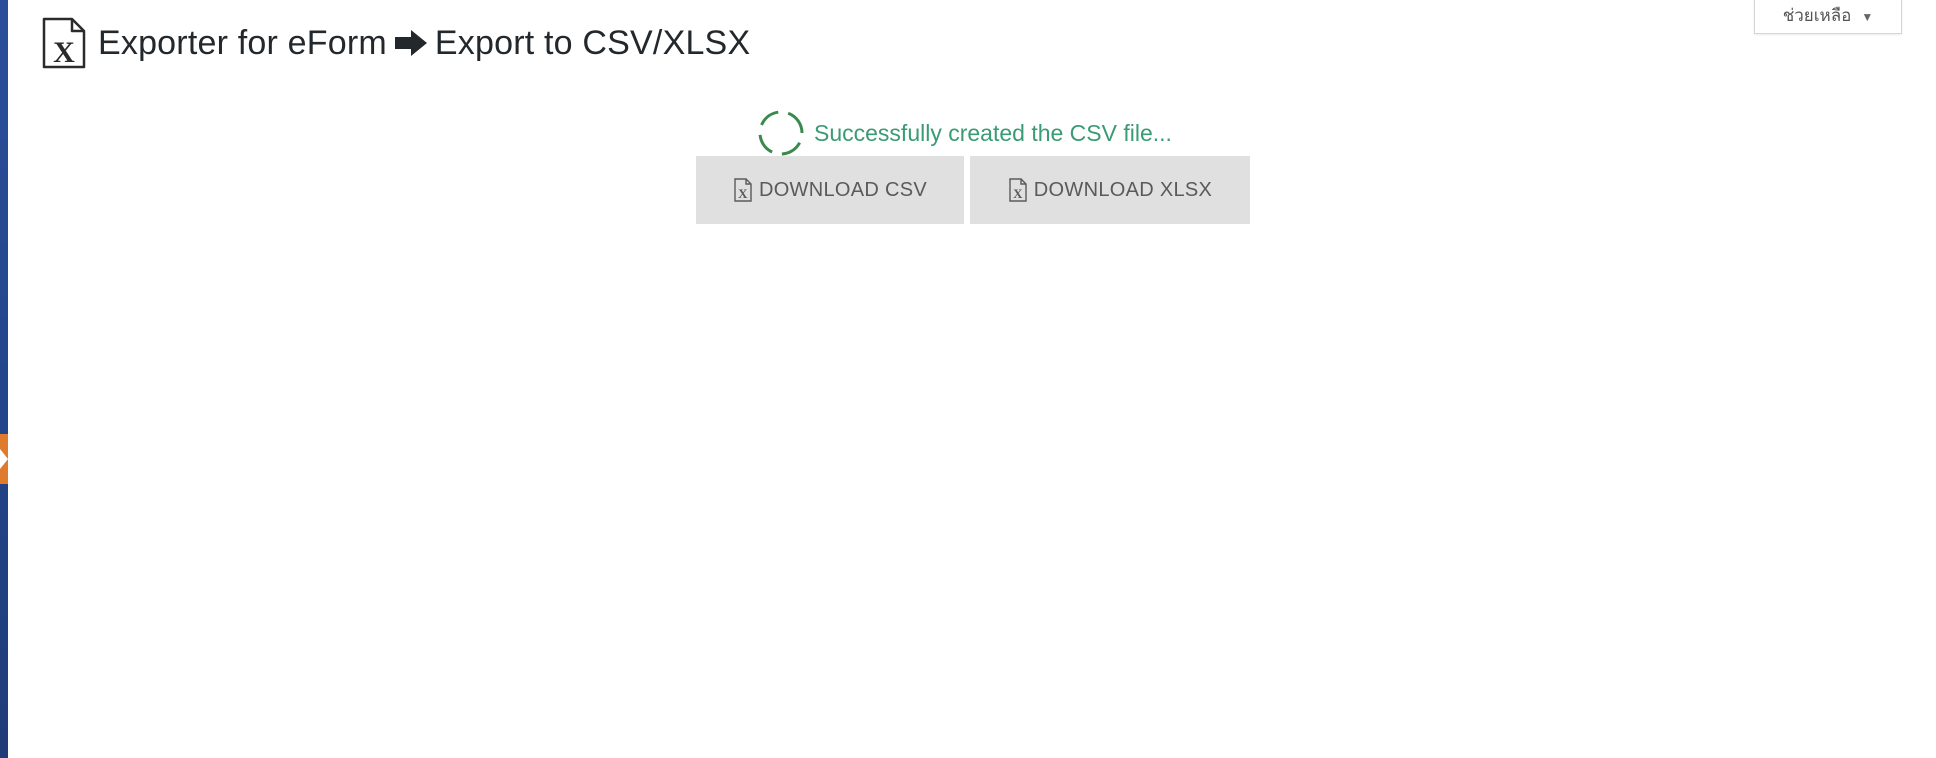 The height and width of the screenshot is (758, 1936). I want to click on download-xlsx-button: X DOWNLOAD XLSX, so click(1110, 190).